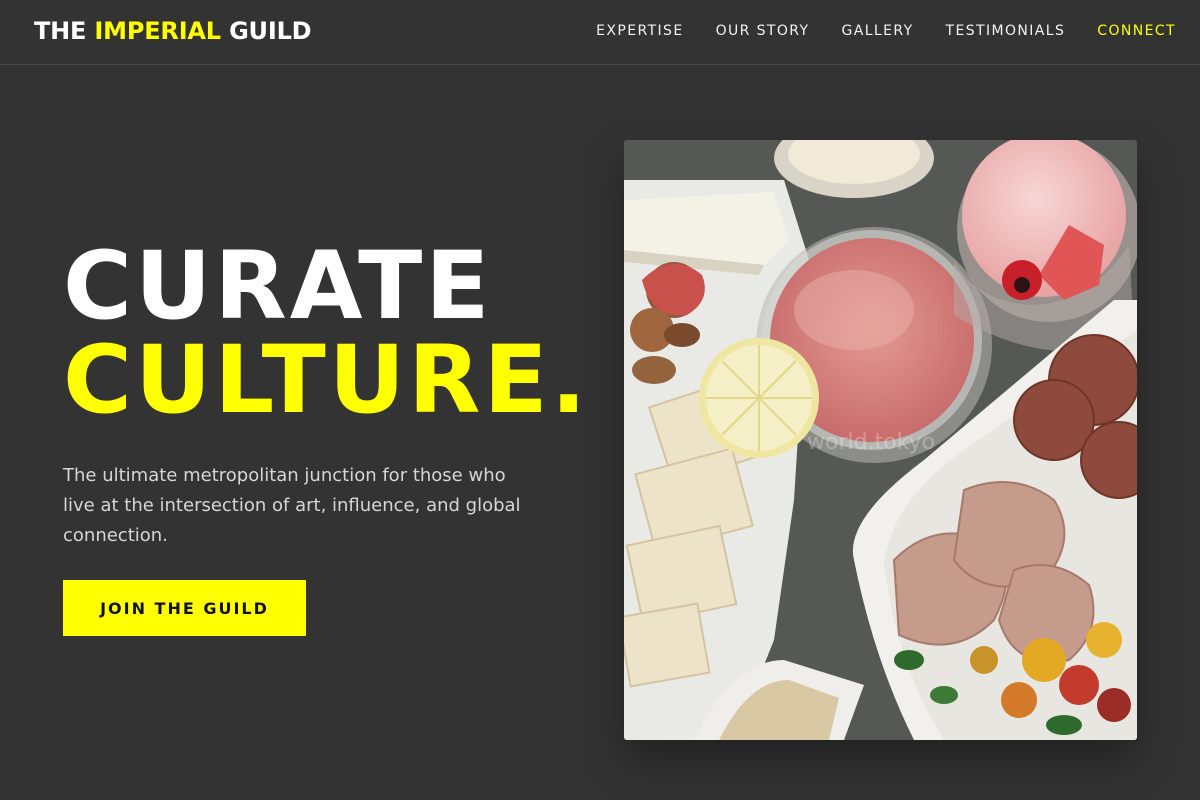 The height and width of the screenshot is (800, 1200). What do you see at coordinates (278, 286) in the screenshot?
I see `hero-title-line1: CURATE` at bounding box center [278, 286].